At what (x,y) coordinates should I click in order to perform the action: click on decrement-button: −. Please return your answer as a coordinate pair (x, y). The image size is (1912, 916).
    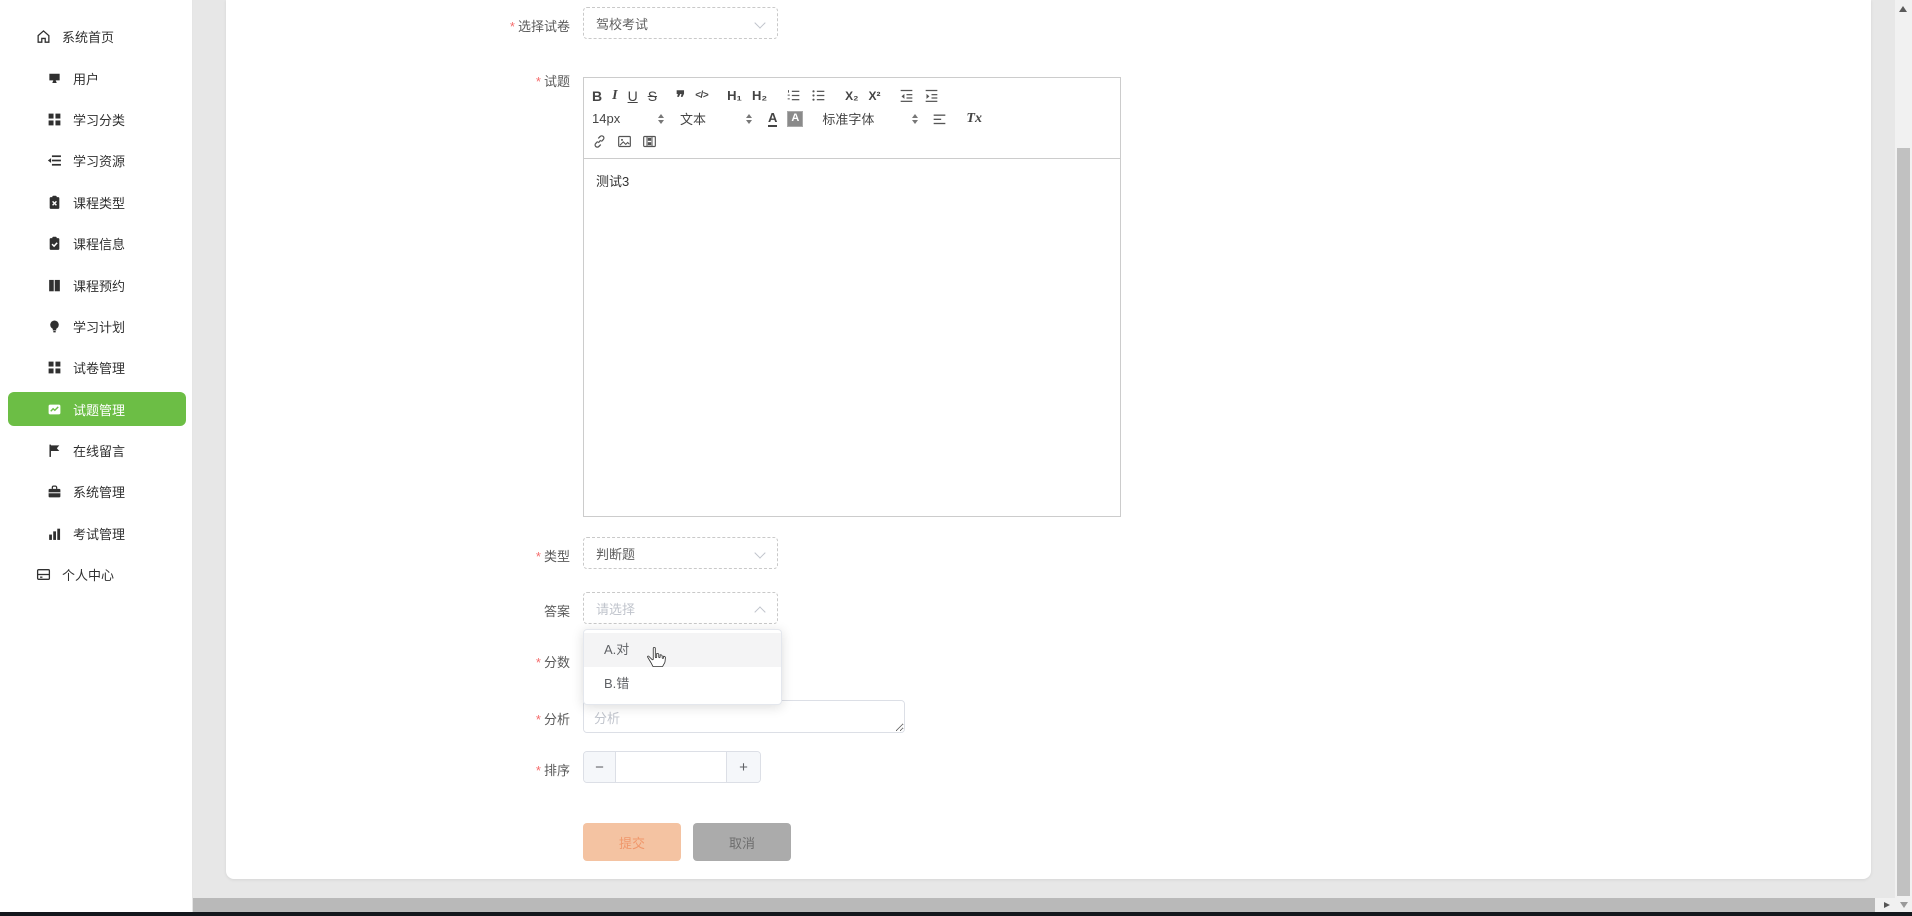
    Looking at the image, I should click on (600, 767).